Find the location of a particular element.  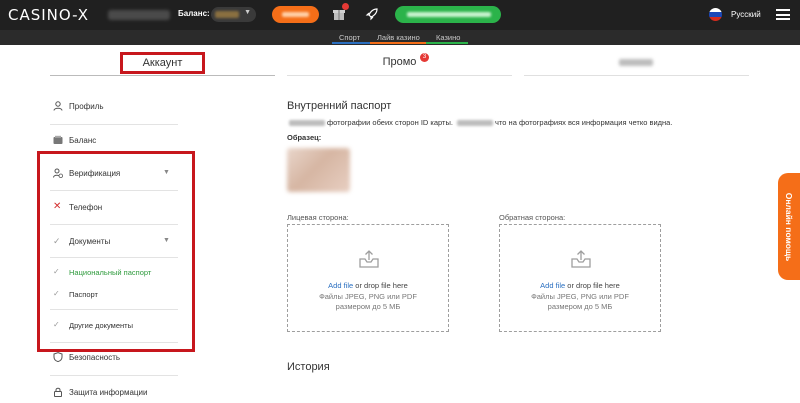

user-icon is located at coordinates (58, 106).